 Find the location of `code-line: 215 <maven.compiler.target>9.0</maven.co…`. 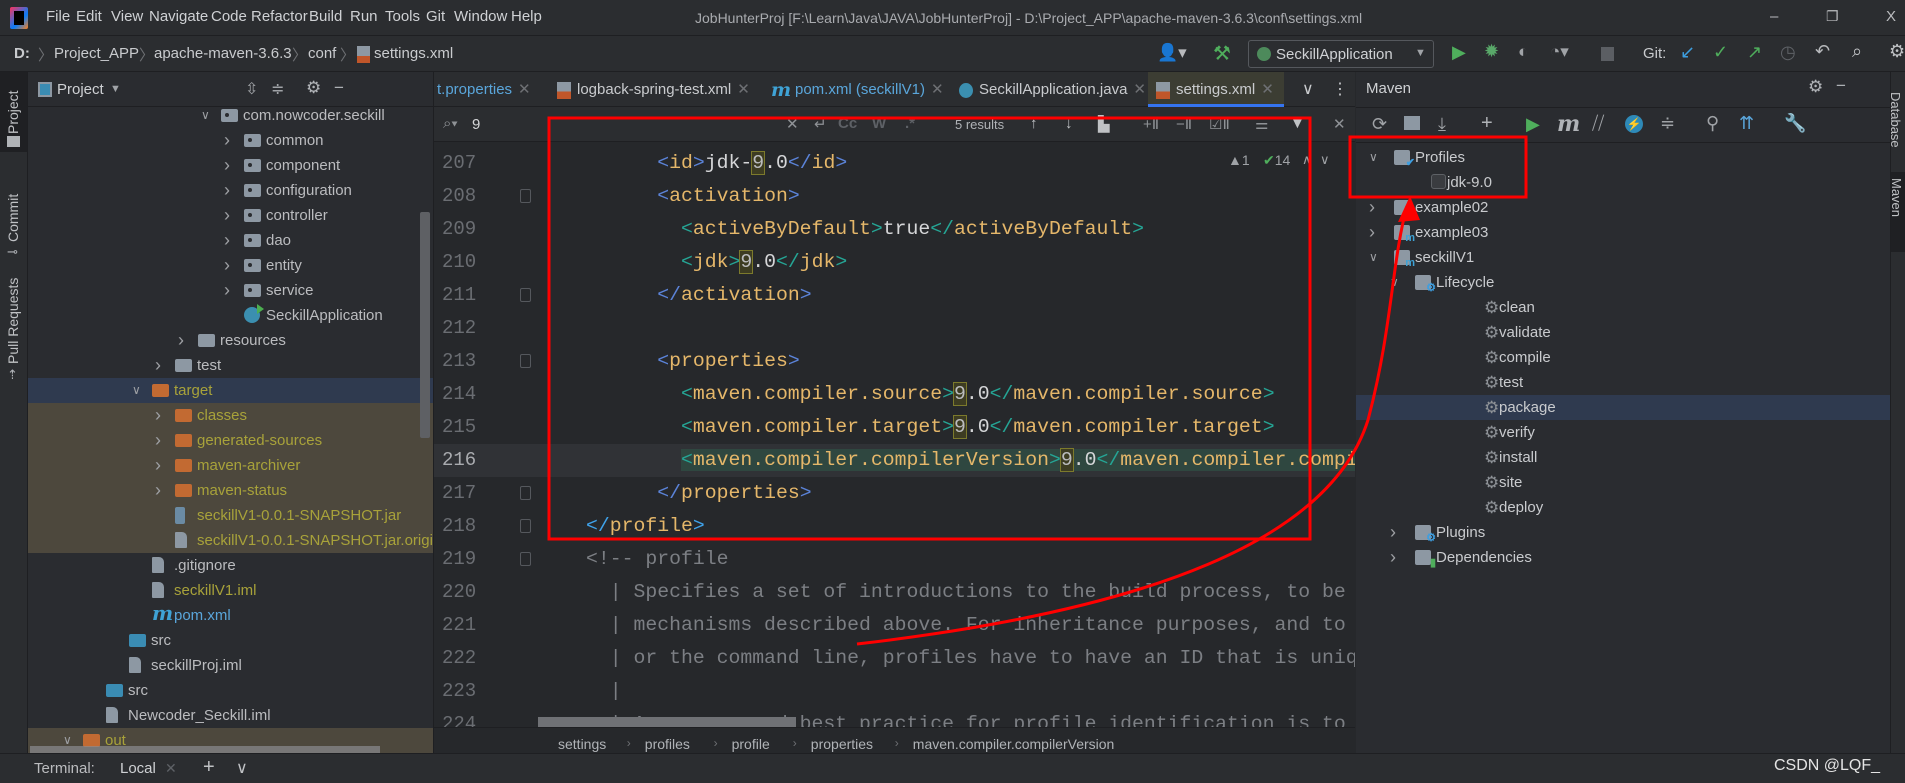

code-line: 215 <maven.compiler.target>9.0</maven.co… is located at coordinates (894, 427).